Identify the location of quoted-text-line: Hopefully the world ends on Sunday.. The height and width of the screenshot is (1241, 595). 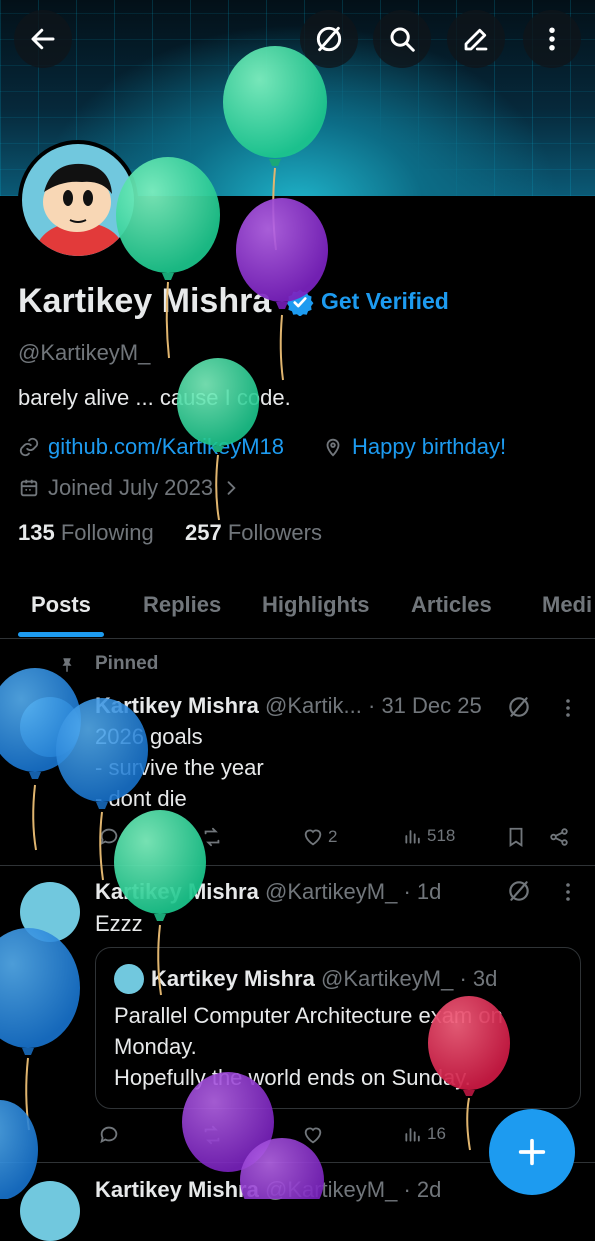
(292, 1077).